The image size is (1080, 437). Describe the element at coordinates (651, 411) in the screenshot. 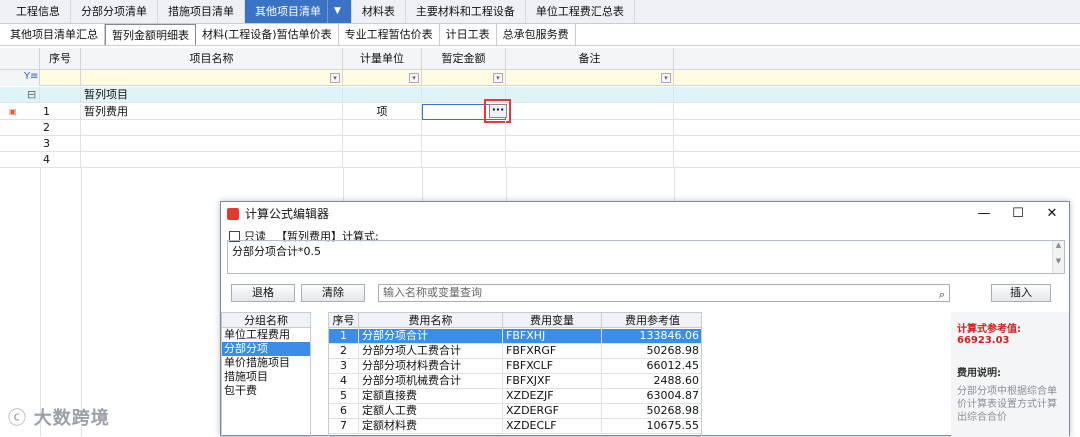

I see `fee-cell-ref: 50268.98` at that location.